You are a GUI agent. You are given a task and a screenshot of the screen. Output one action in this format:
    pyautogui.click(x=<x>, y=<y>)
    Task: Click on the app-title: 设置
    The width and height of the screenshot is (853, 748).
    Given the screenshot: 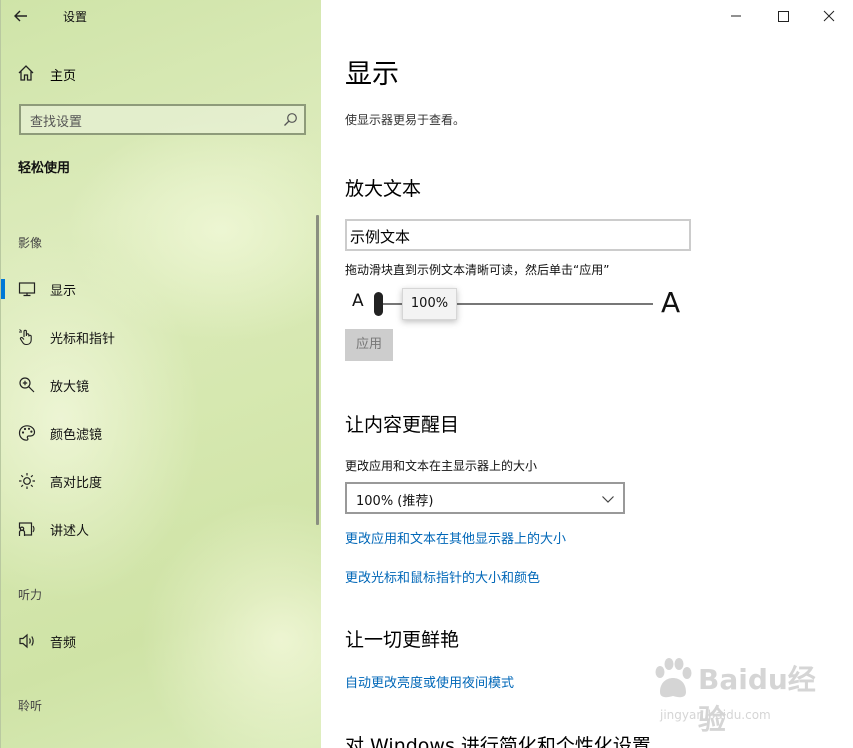 What is the action you would take?
    pyautogui.click(x=75, y=17)
    